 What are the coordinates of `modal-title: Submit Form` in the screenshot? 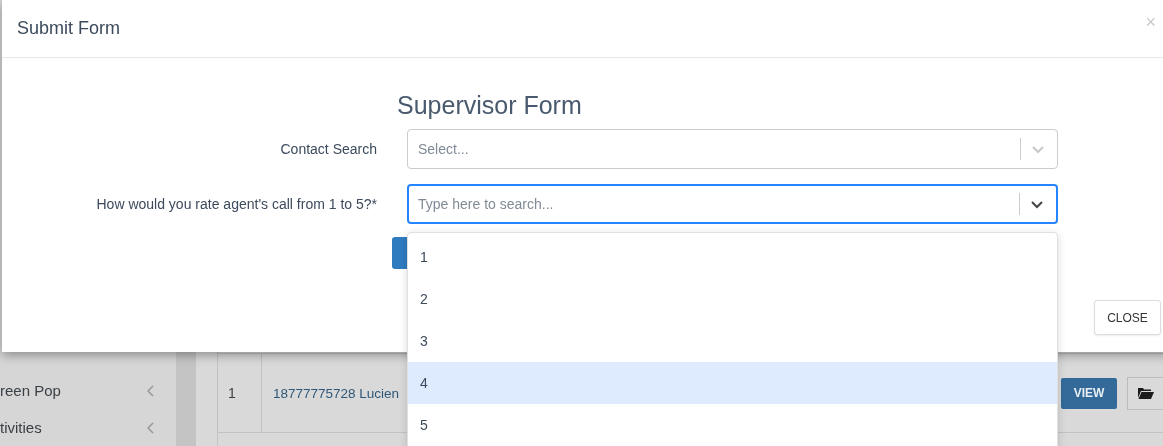 It's located at (69, 28).